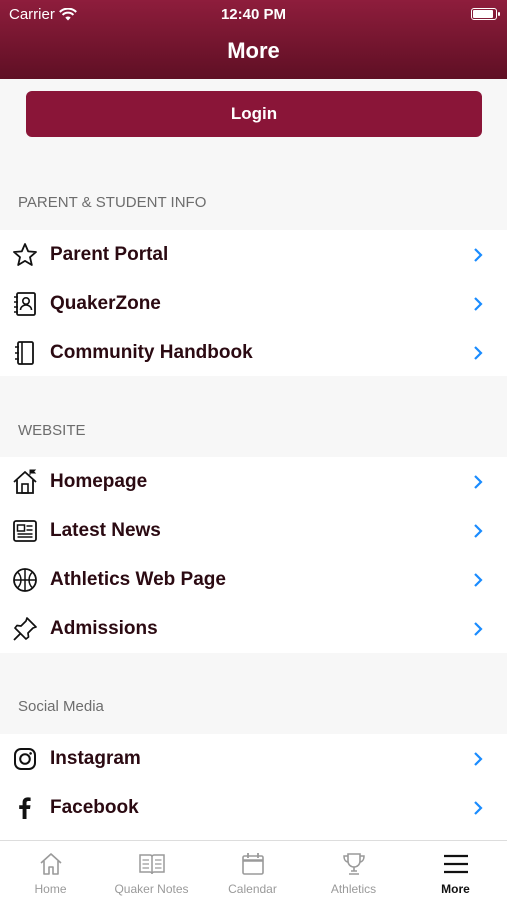 The image size is (507, 900). I want to click on contact-card-icon, so click(25, 304).